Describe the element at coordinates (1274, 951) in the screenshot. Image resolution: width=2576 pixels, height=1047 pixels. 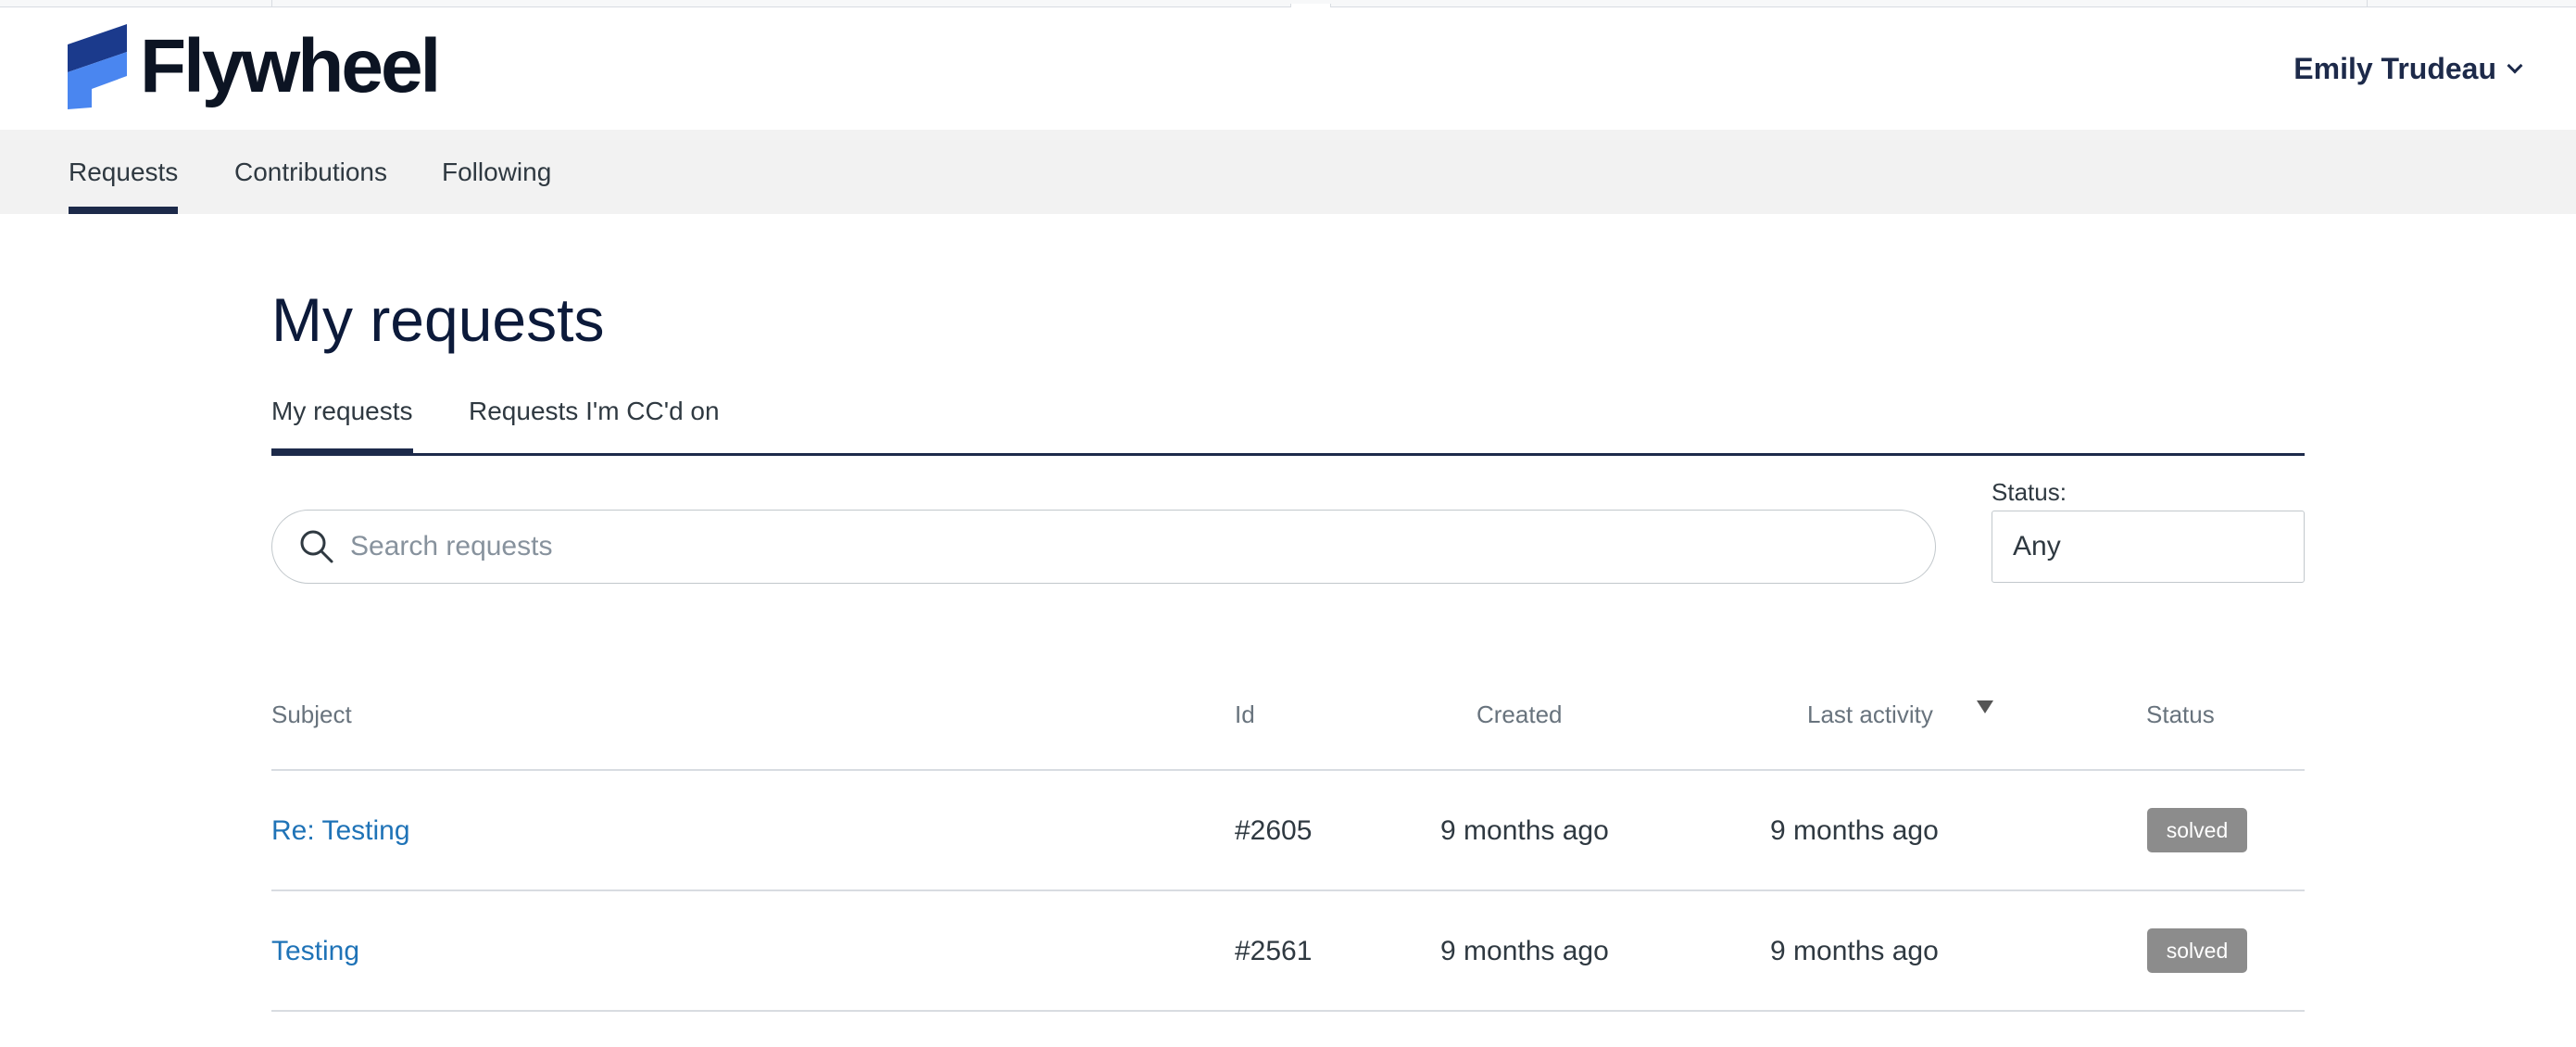
I see `request-id: #2561` at that location.